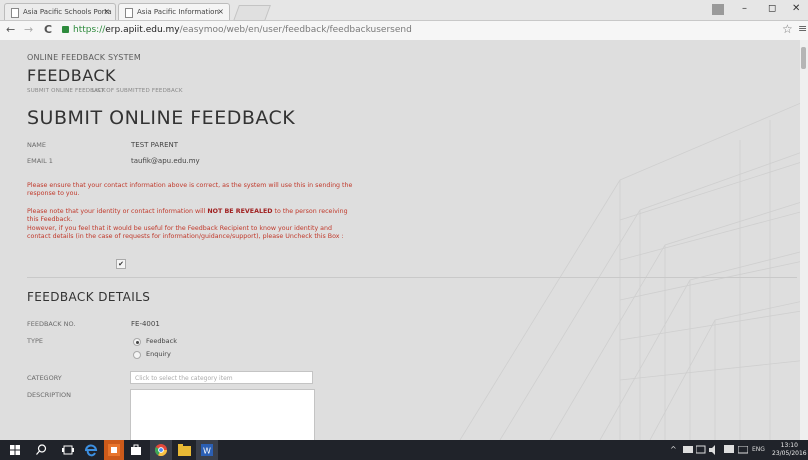 This screenshot has height=460, width=808. Describe the element at coordinates (161, 341) in the screenshot. I see `type-feedback-label: Feedback` at that location.